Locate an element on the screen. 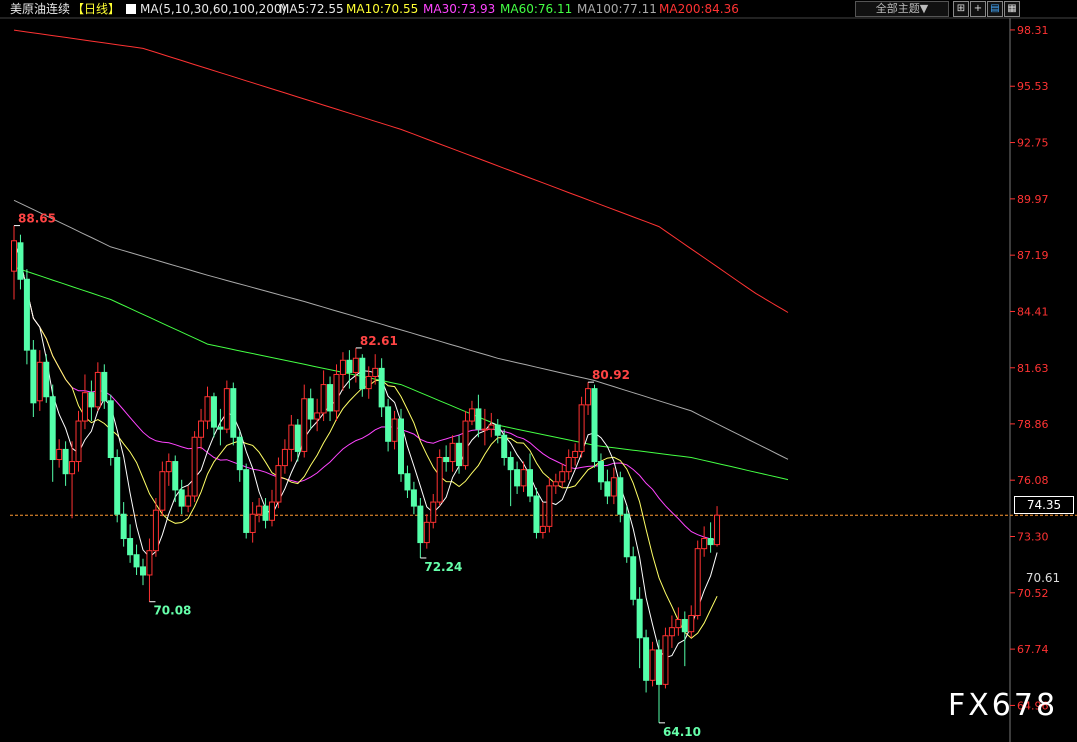 The height and width of the screenshot is (742, 1077). ma60-value: MA60:76.11 is located at coordinates (536, 9).